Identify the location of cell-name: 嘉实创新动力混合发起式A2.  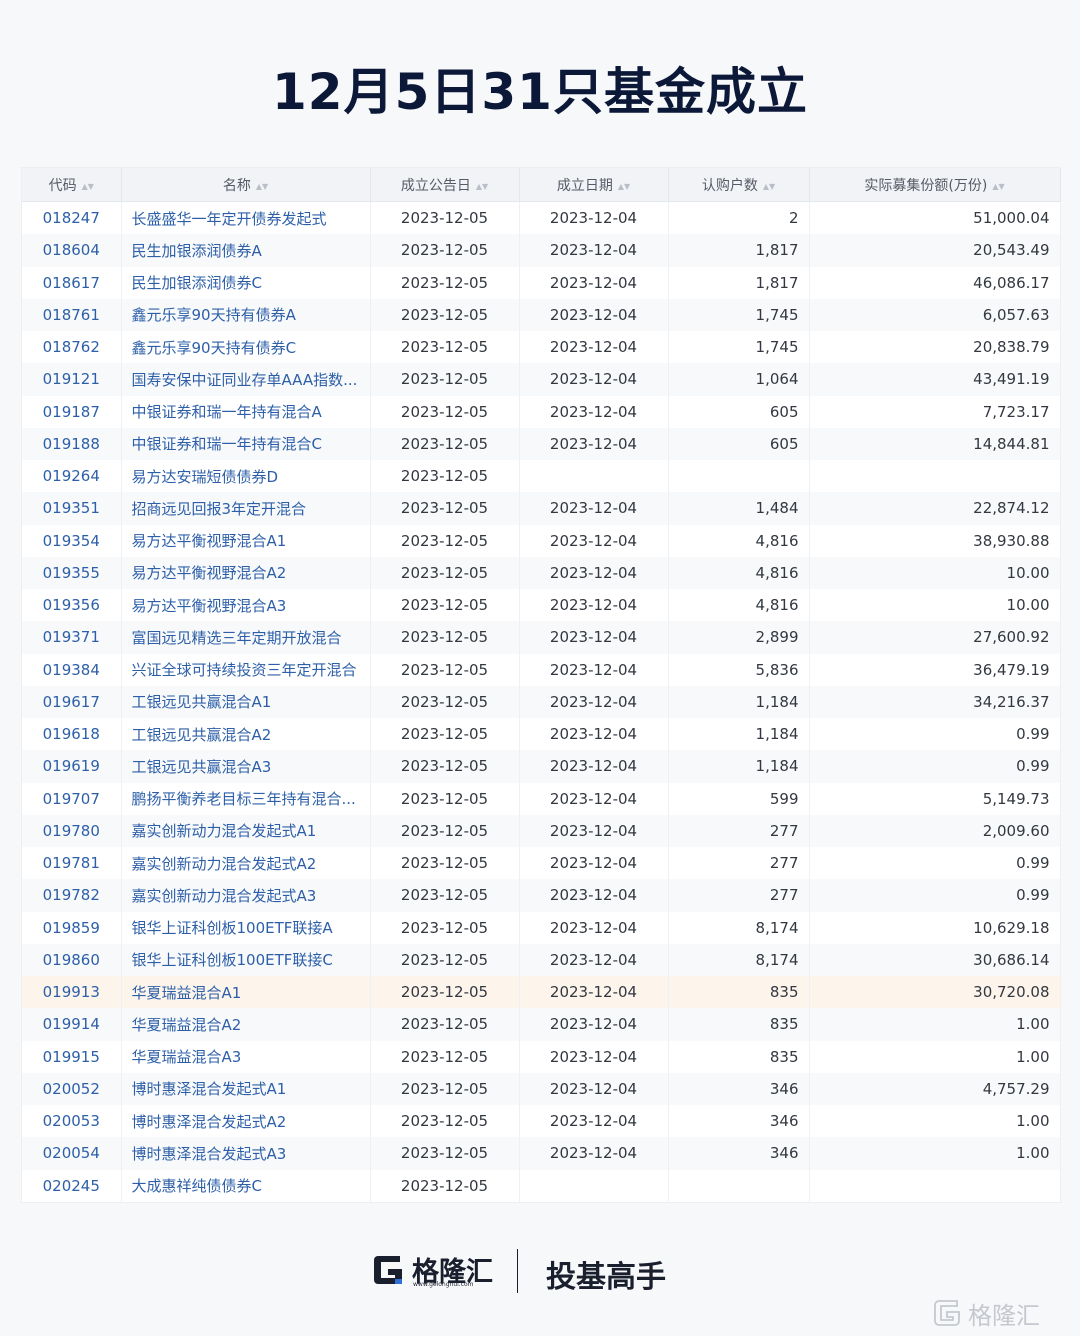
(246, 863).